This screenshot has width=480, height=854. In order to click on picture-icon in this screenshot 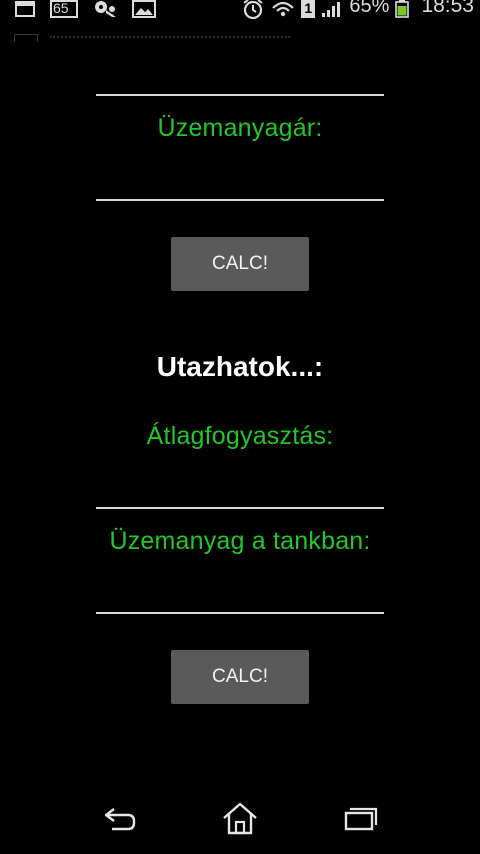, I will do `click(25, 9)`.